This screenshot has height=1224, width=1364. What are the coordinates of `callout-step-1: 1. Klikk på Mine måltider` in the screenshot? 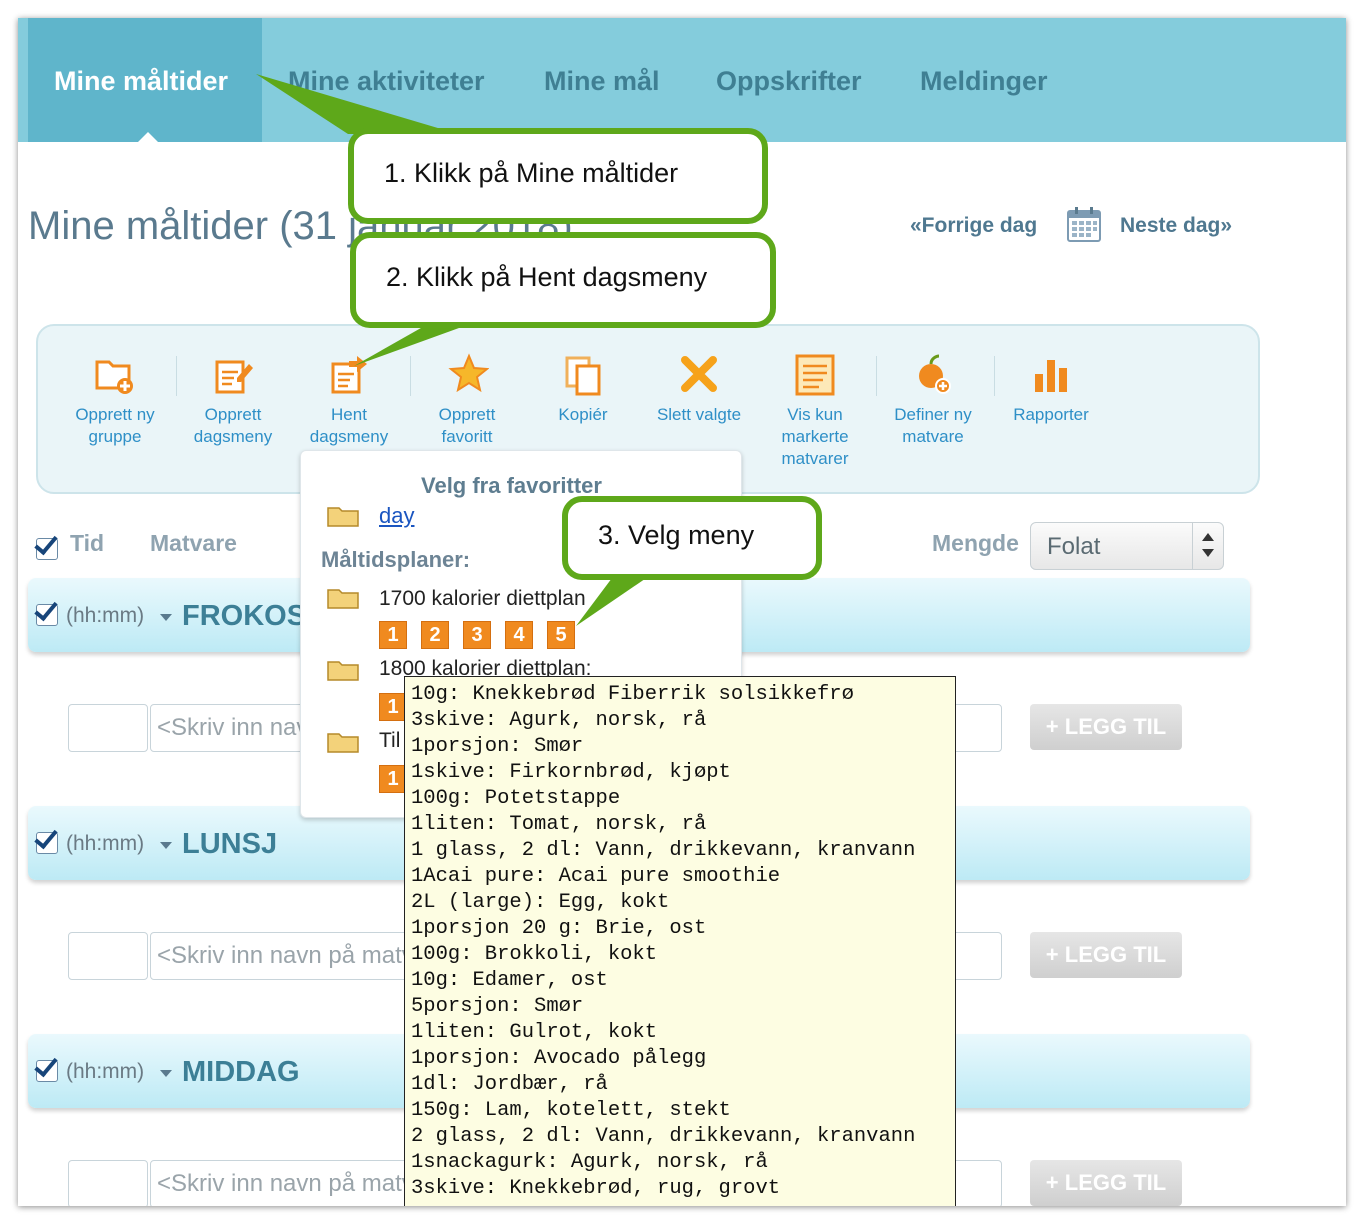 It's located at (558, 176).